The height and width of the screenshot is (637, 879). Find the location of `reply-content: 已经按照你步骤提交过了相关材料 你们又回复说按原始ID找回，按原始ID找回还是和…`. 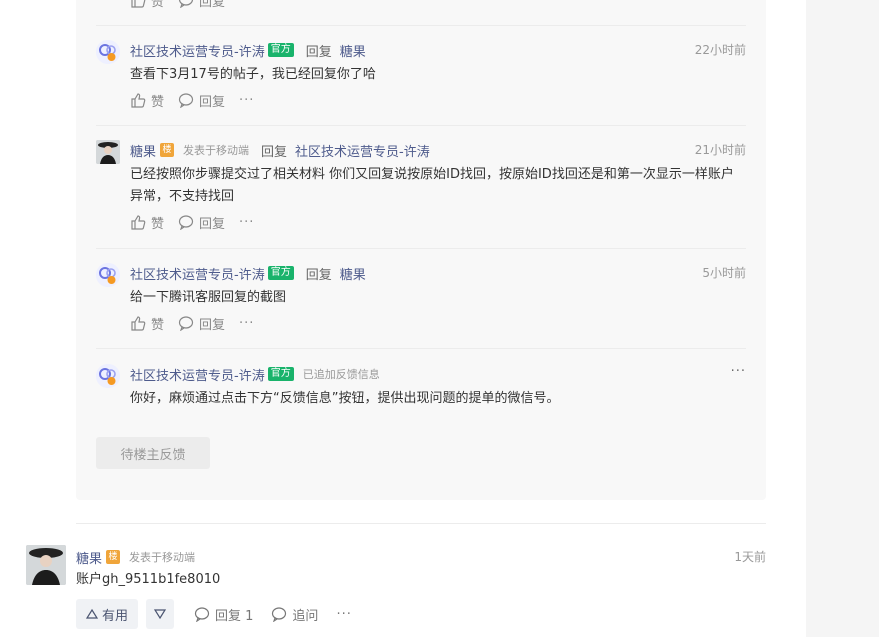

reply-content: 已经按照你步骤提交过了相关材料 你们又回复说按原始ID找回，按原始ID找回还是和… is located at coordinates (432, 185).